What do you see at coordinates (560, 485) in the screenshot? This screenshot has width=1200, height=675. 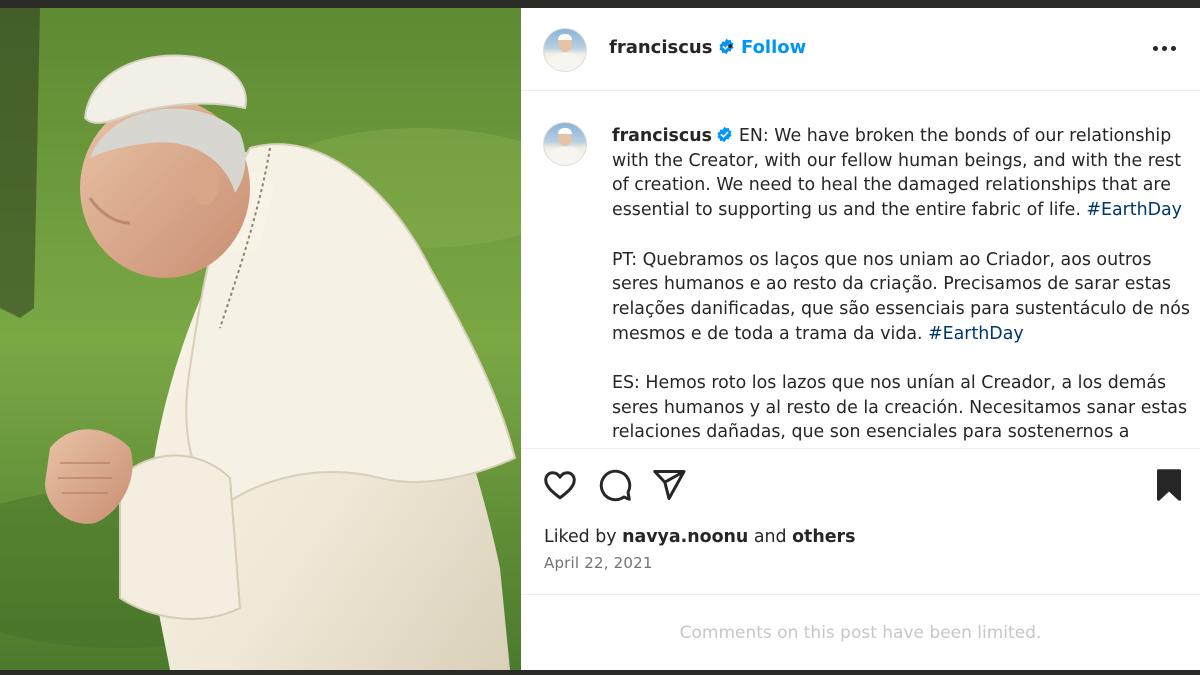 I see `heart-icon` at bounding box center [560, 485].